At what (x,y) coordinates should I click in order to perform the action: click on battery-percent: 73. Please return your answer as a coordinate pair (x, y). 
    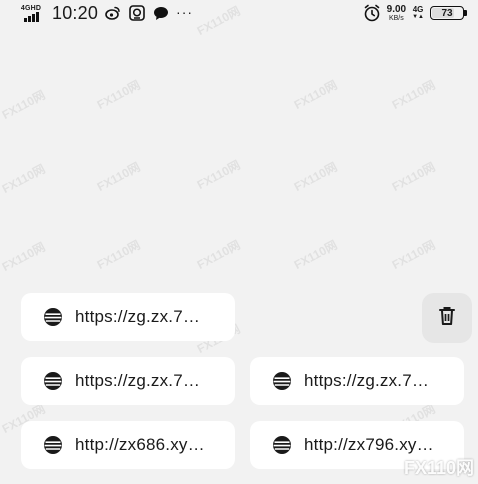
    Looking at the image, I should click on (447, 13).